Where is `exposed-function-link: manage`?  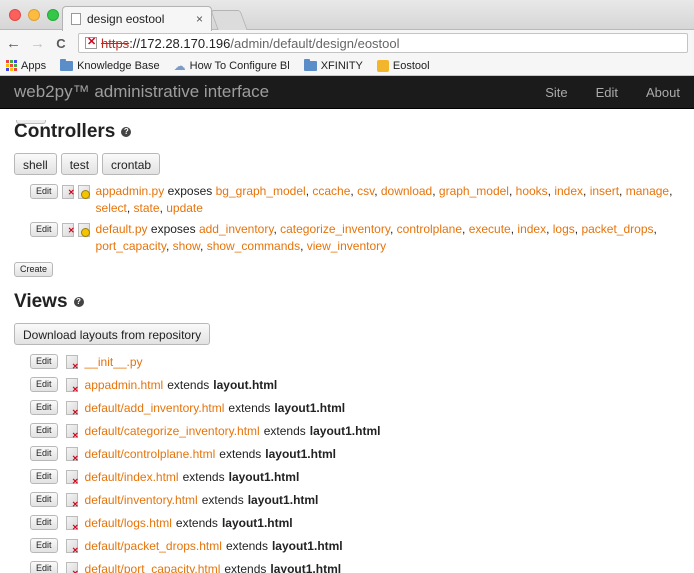
exposed-function-link: manage is located at coordinates (647, 191).